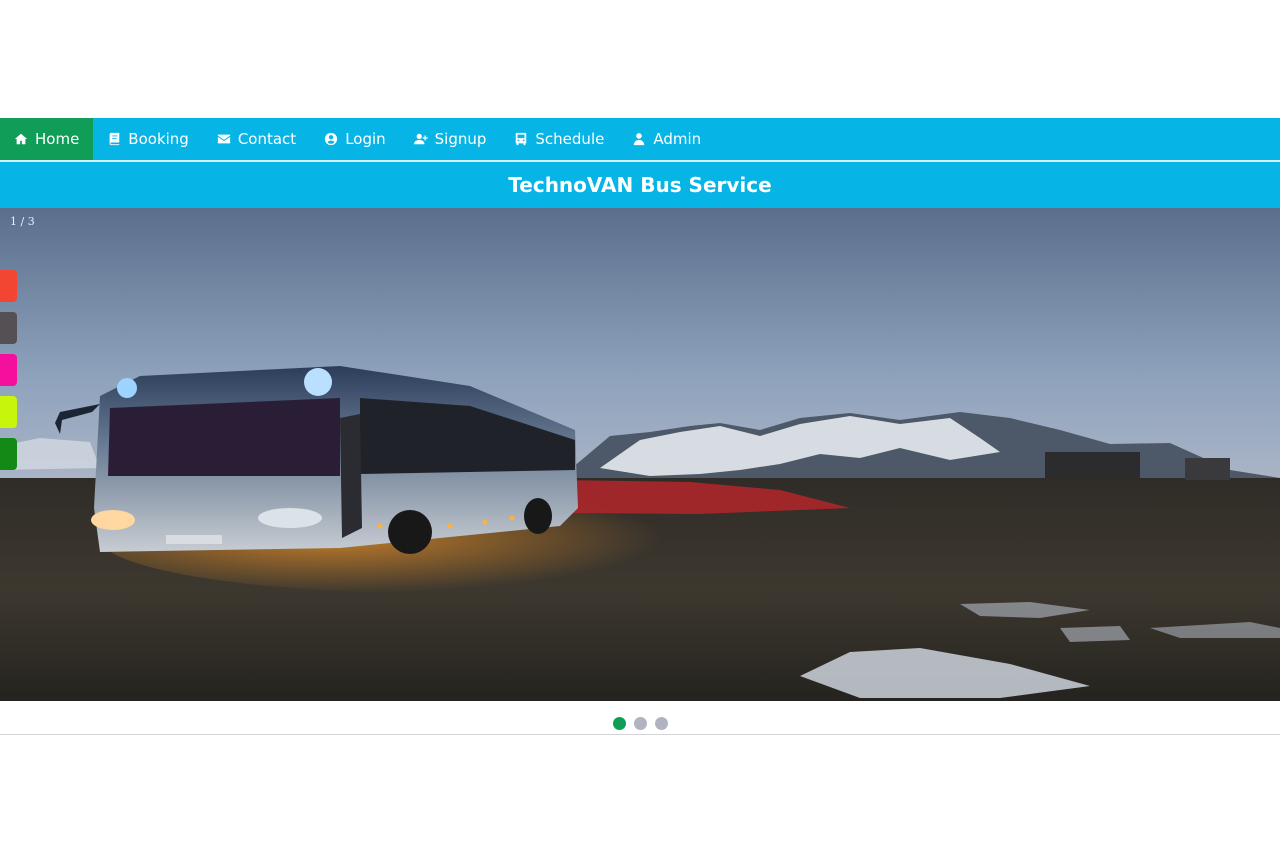  I want to click on user-circle-icon, so click(331, 139).